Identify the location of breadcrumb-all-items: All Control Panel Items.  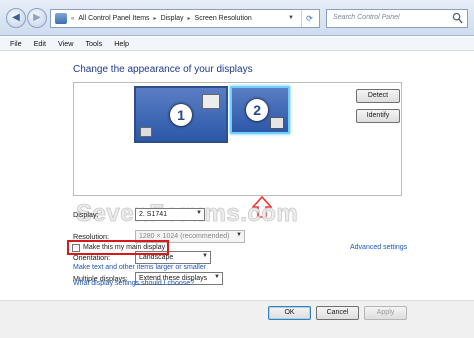
(113, 18).